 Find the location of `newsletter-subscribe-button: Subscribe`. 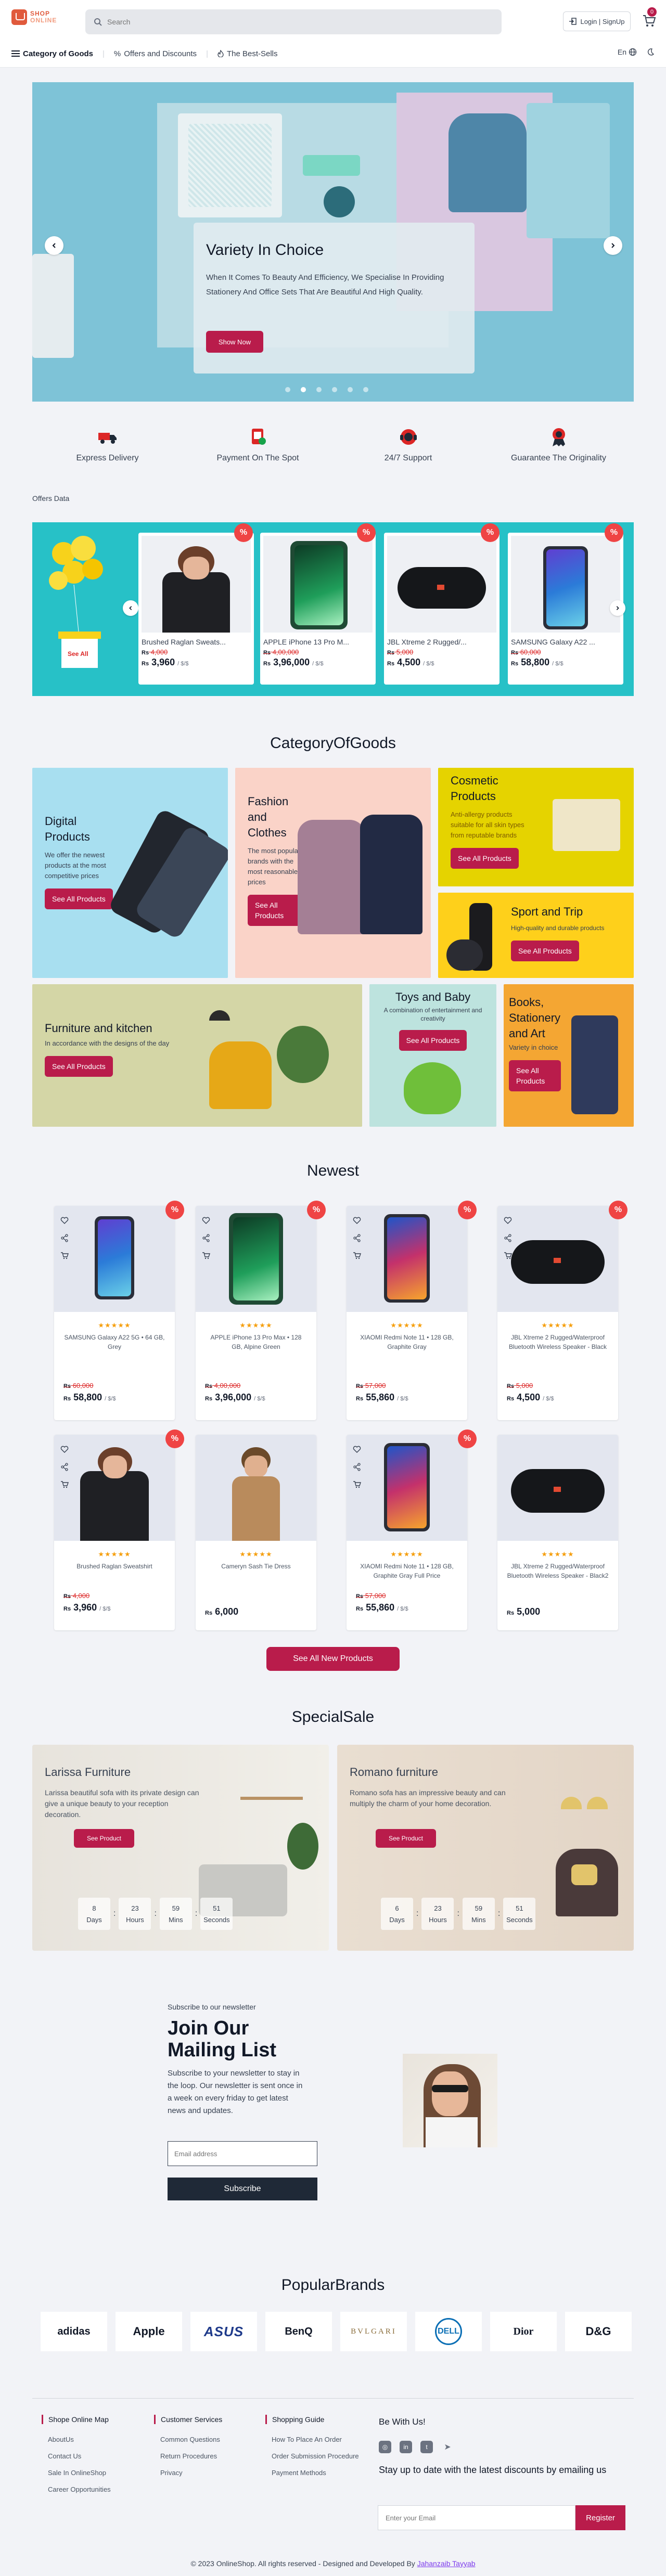

newsletter-subscribe-button: Subscribe is located at coordinates (242, 2189).